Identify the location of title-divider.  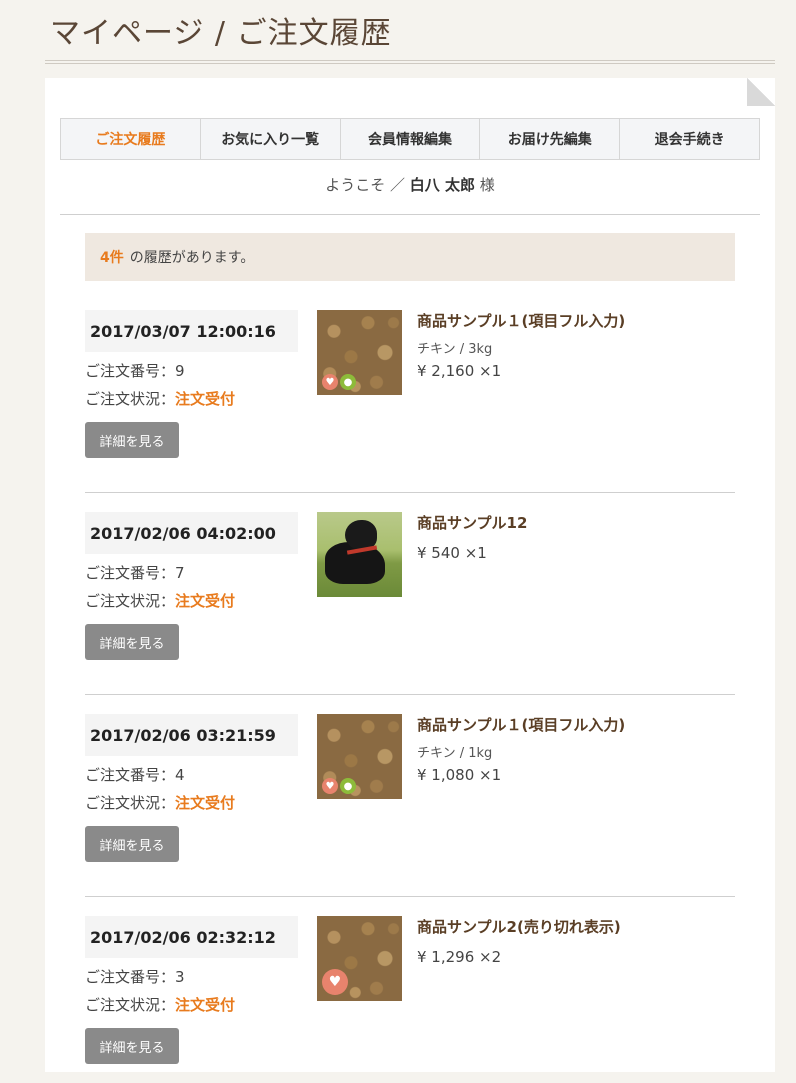
(410, 62).